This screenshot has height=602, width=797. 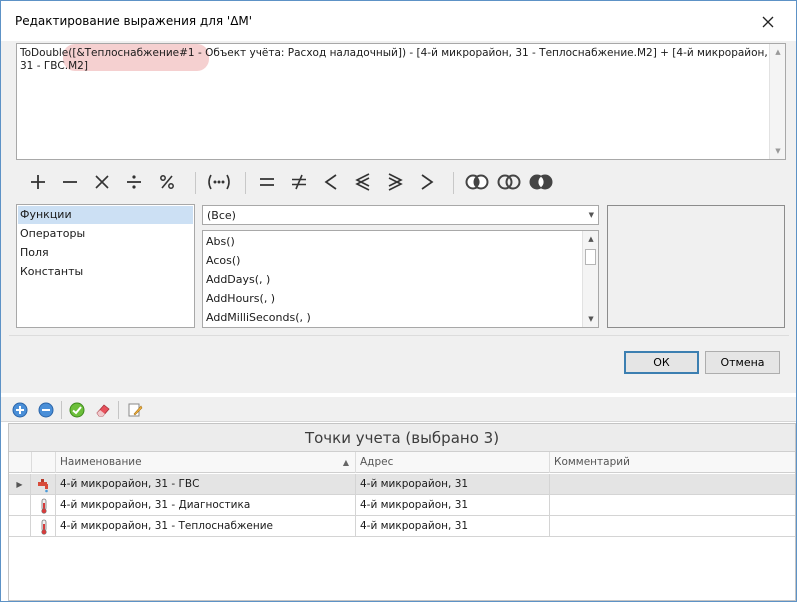 I want to click on dialog-title: Редактирование выражения для 'ΔM', so click(x=134, y=21).